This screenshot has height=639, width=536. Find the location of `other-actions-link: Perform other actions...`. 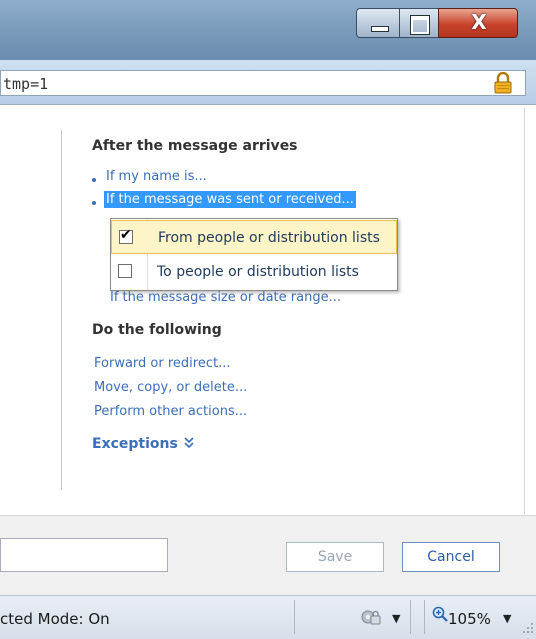

other-actions-link: Perform other actions... is located at coordinates (170, 411).